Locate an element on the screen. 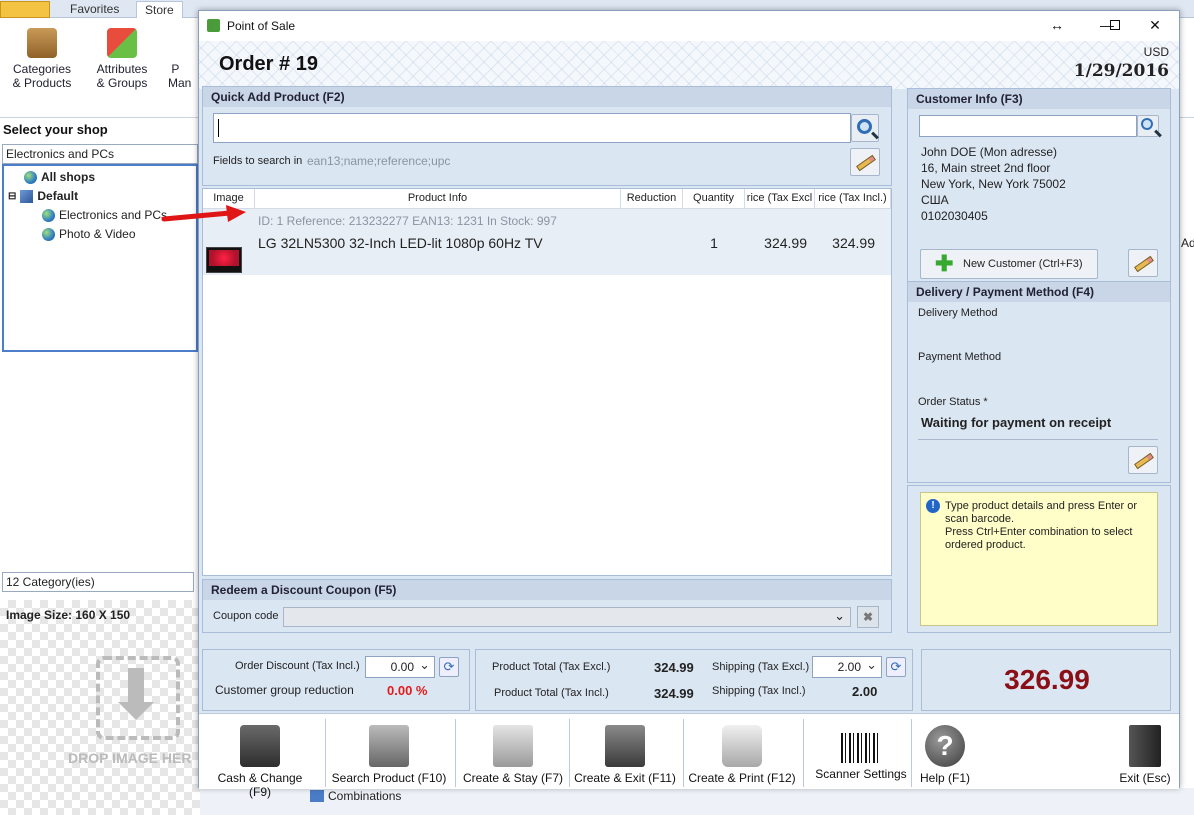  order-title: Order # 19 is located at coordinates (268, 64).